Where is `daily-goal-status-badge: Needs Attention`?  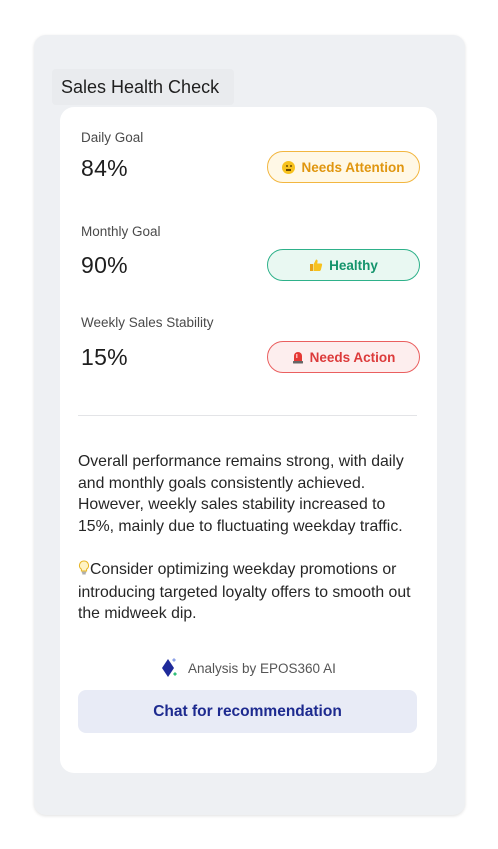 daily-goal-status-badge: Needs Attention is located at coordinates (343, 167).